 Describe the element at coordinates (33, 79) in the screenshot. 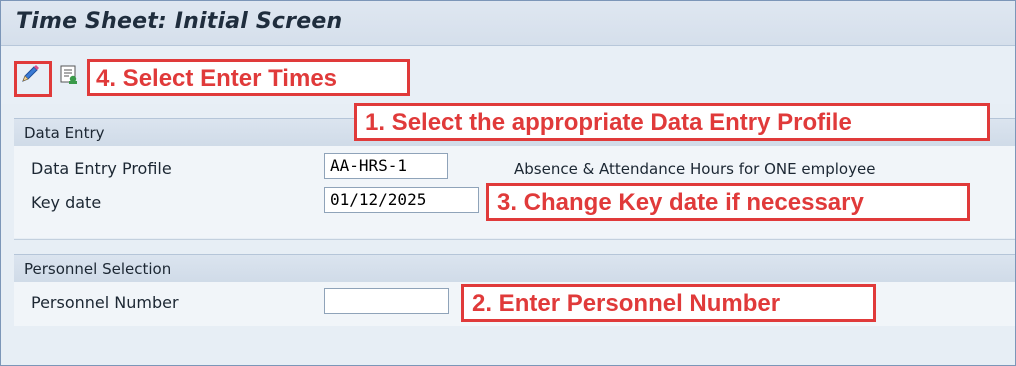

I see `enter-times-highlight` at that location.